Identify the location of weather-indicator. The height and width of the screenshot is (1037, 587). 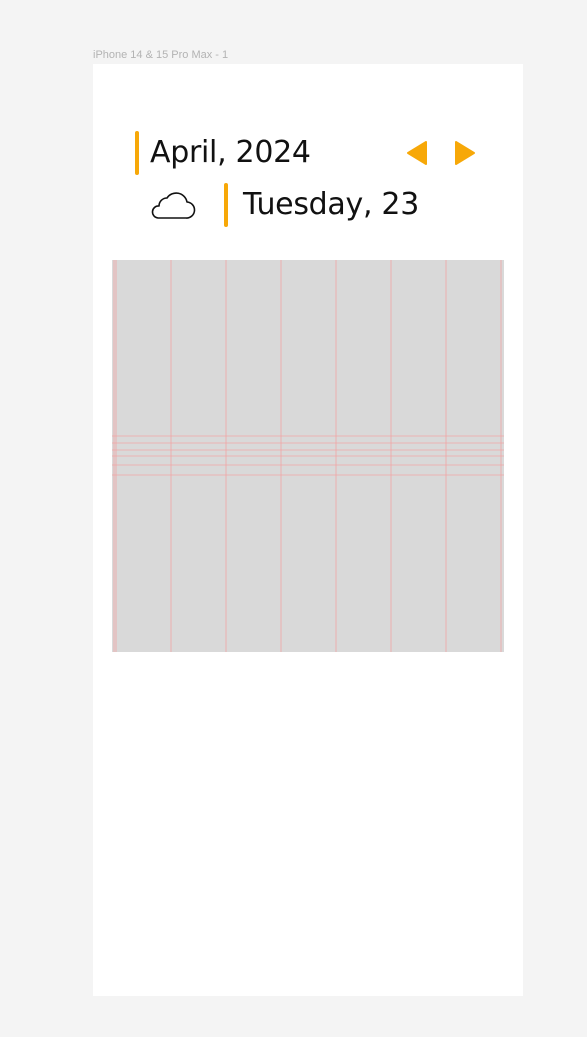
(172, 205).